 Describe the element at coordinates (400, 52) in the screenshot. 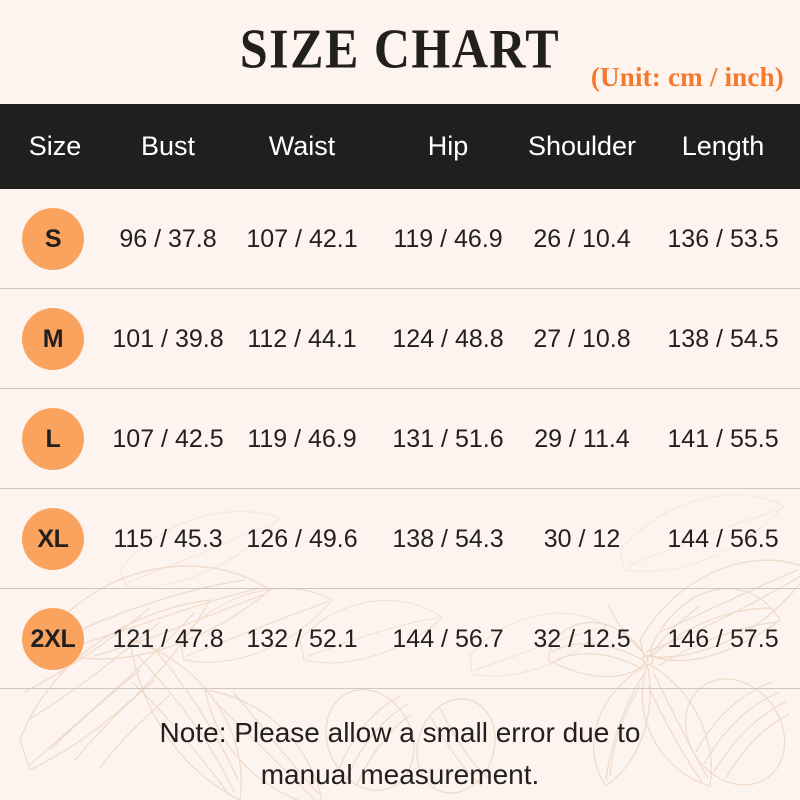

I see `title-area: SIZE CHART (Unit: cm / inch)` at that location.